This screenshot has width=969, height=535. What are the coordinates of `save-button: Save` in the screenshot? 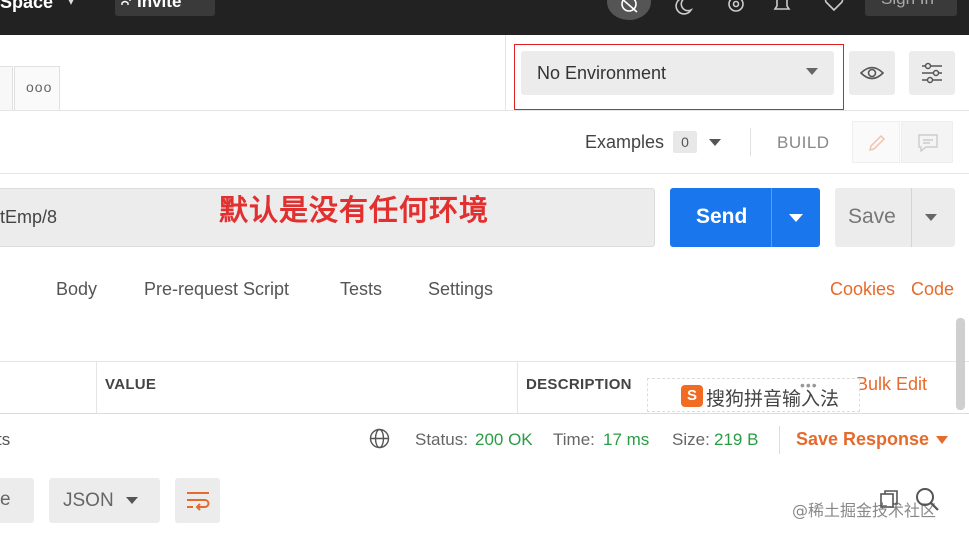 It's located at (895, 217).